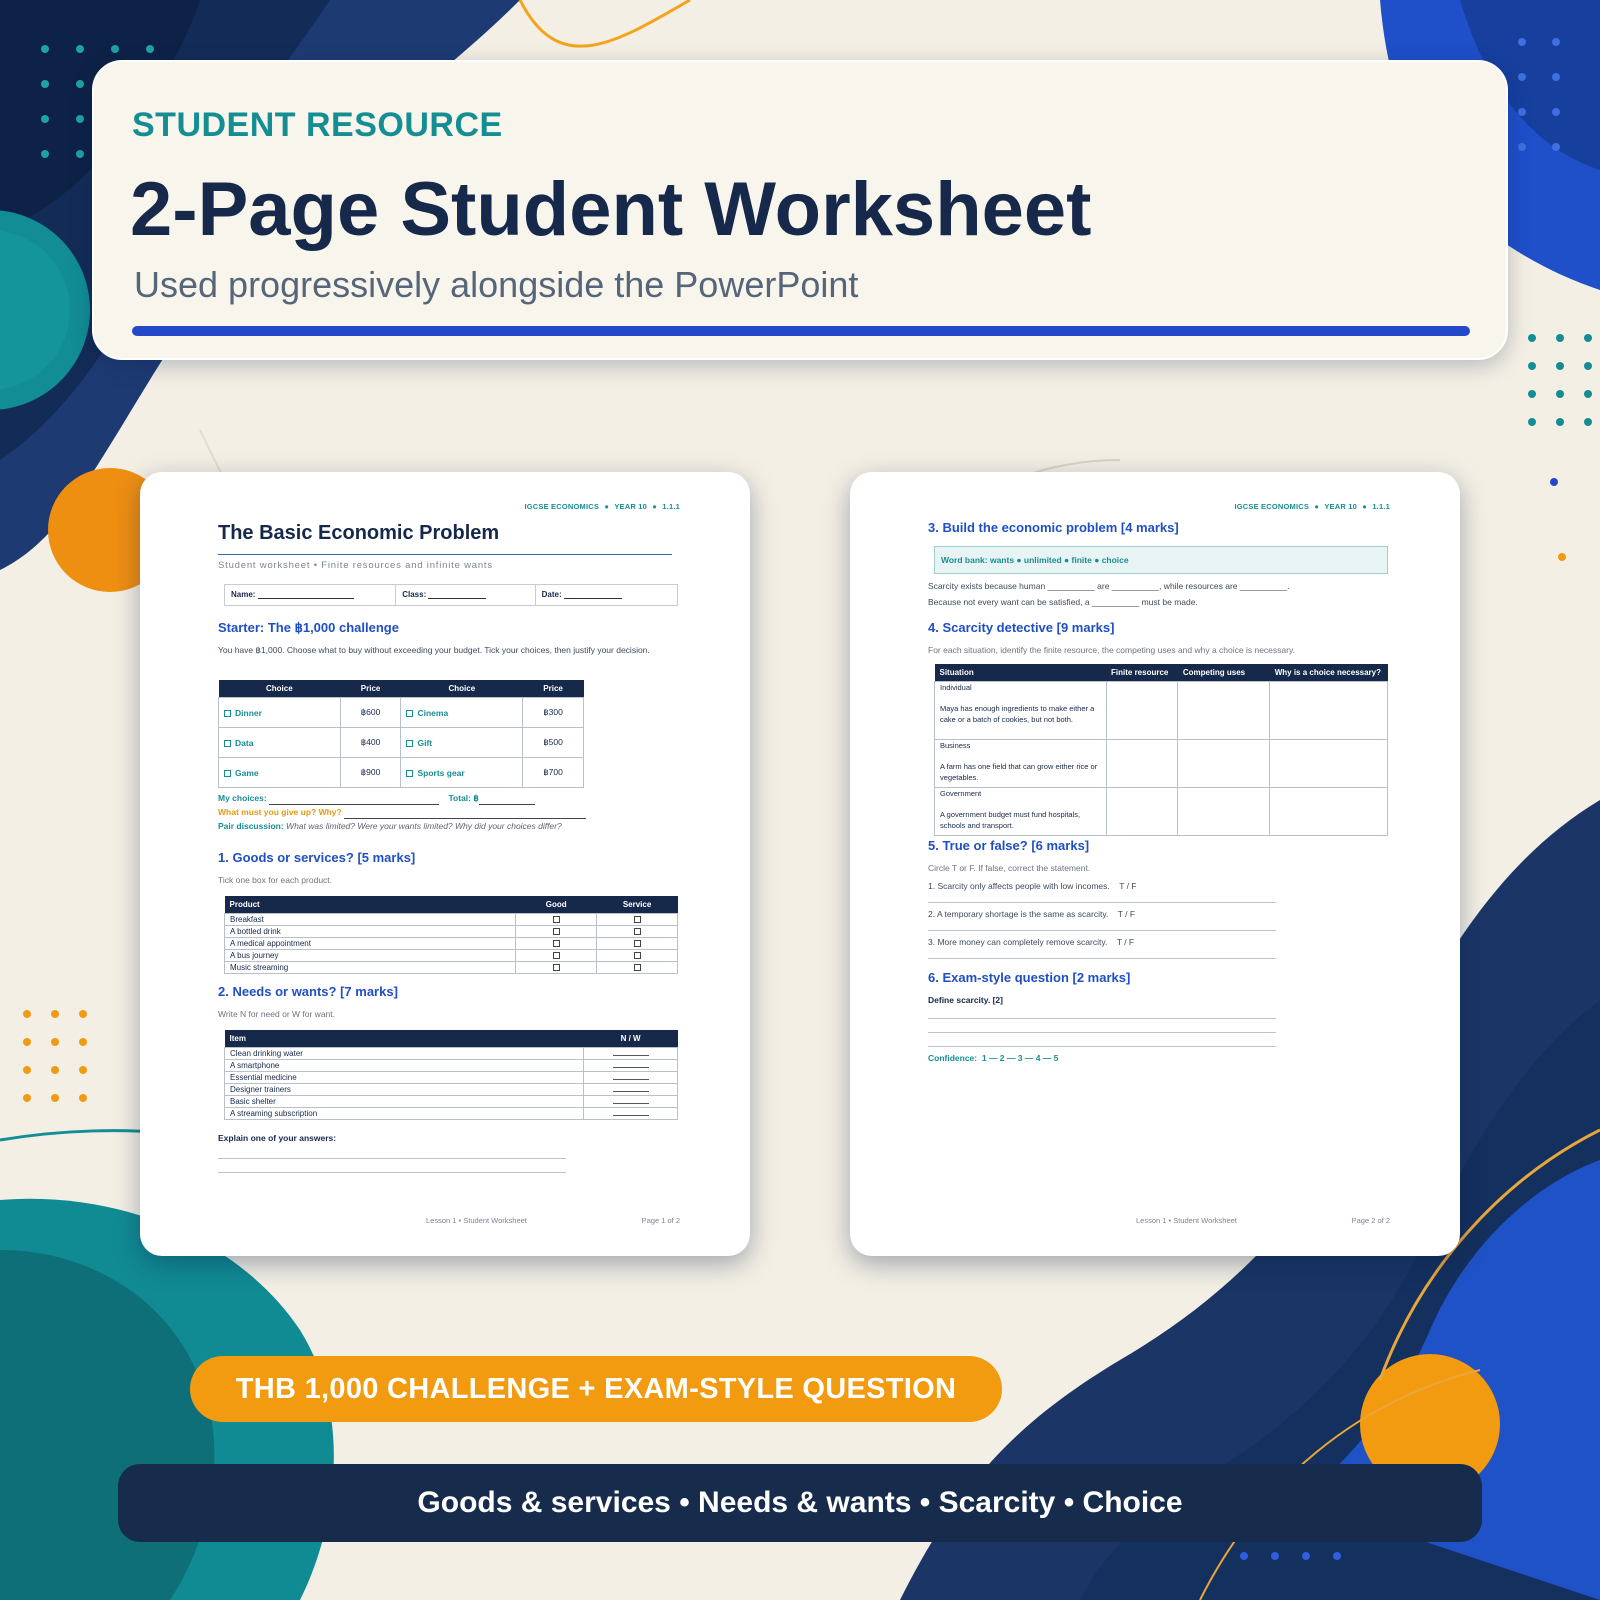 The width and height of the screenshot is (1600, 1600). What do you see at coordinates (1020, 1058) in the screenshot?
I see `confidence-options: 1 — 2 — 3 — 4 — 5` at bounding box center [1020, 1058].